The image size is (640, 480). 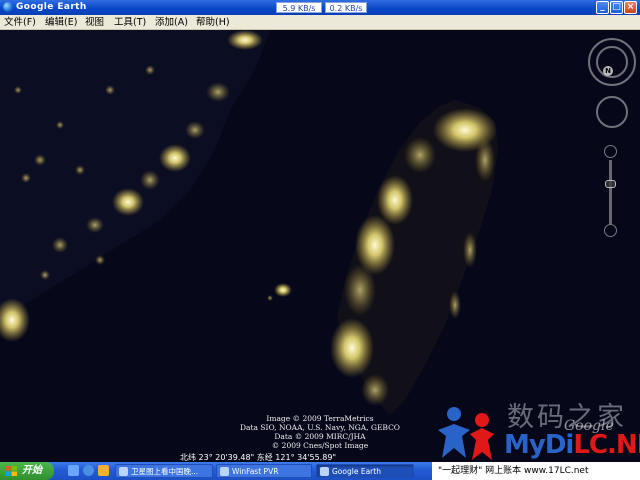 What do you see at coordinates (610, 151) in the screenshot?
I see `zoom-in-button` at bounding box center [610, 151].